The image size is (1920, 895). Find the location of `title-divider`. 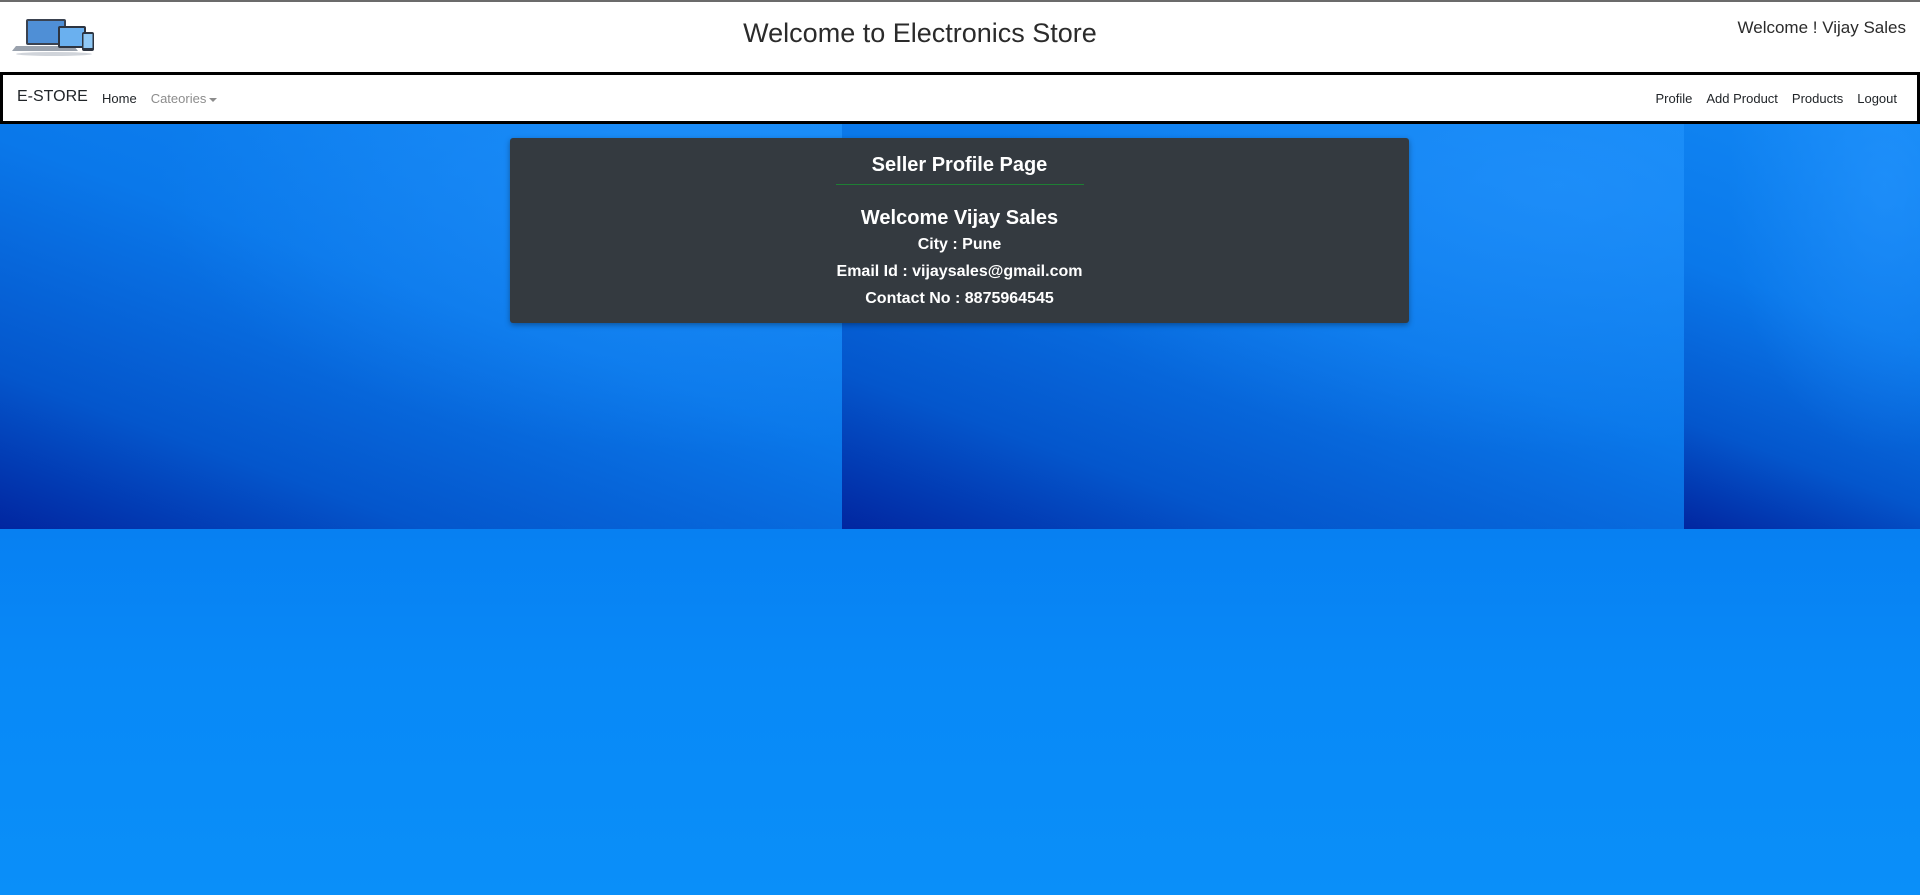

title-divider is located at coordinates (960, 184).